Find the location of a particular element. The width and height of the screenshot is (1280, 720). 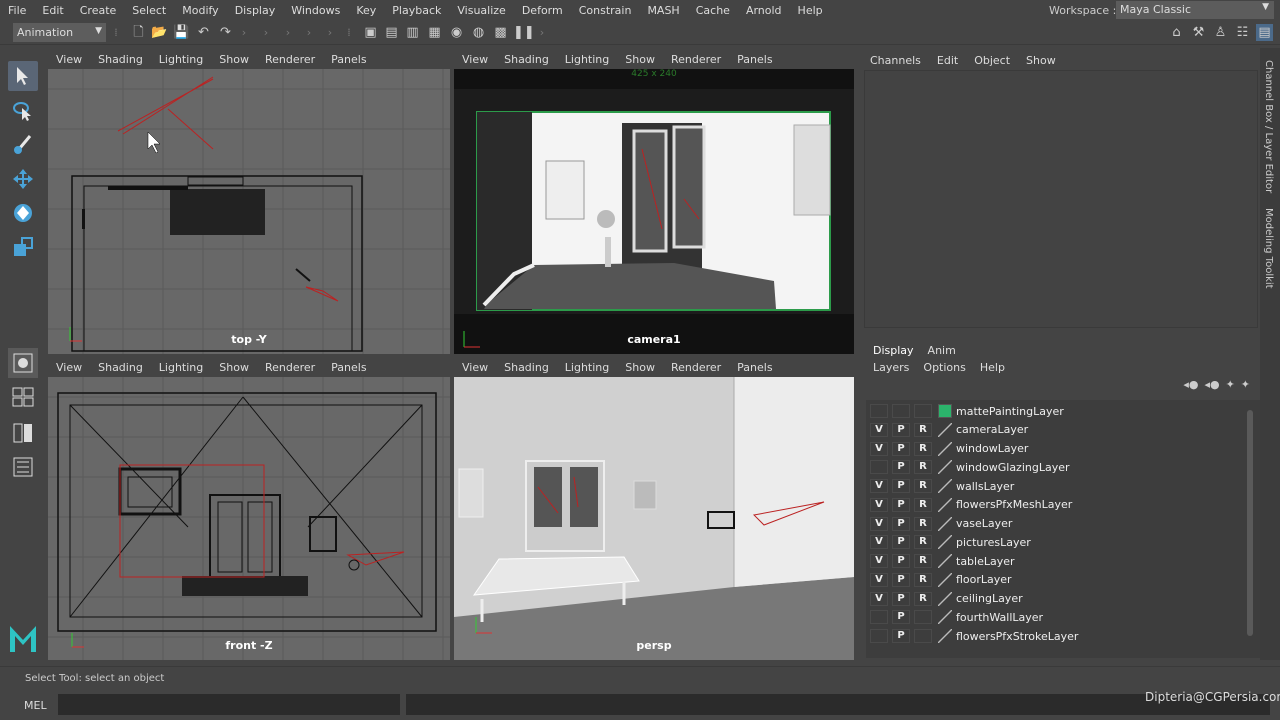

channel-menu-edit: Edit is located at coordinates (947, 60).